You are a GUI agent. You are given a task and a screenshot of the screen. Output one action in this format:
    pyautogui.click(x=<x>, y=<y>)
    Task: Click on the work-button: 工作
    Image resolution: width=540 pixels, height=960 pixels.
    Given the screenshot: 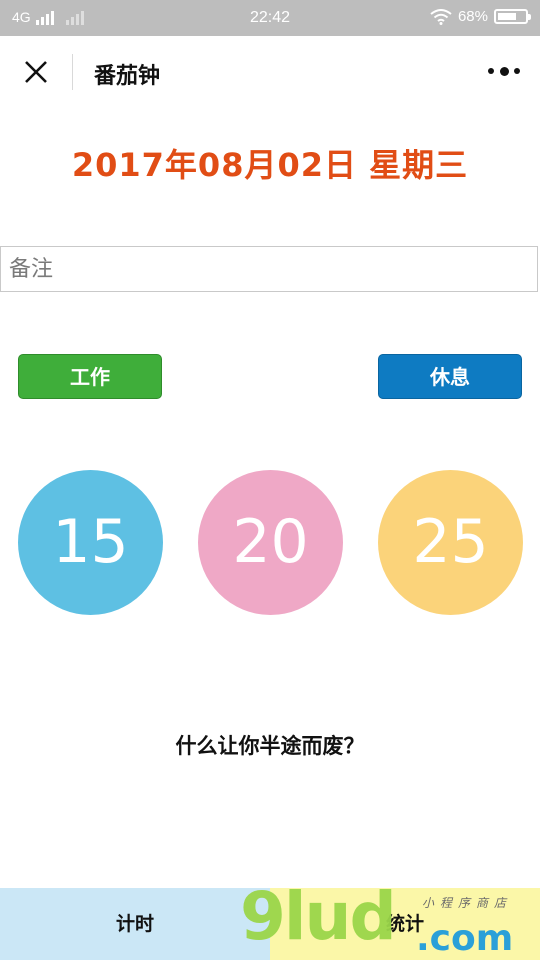 What is the action you would take?
    pyautogui.click(x=90, y=376)
    